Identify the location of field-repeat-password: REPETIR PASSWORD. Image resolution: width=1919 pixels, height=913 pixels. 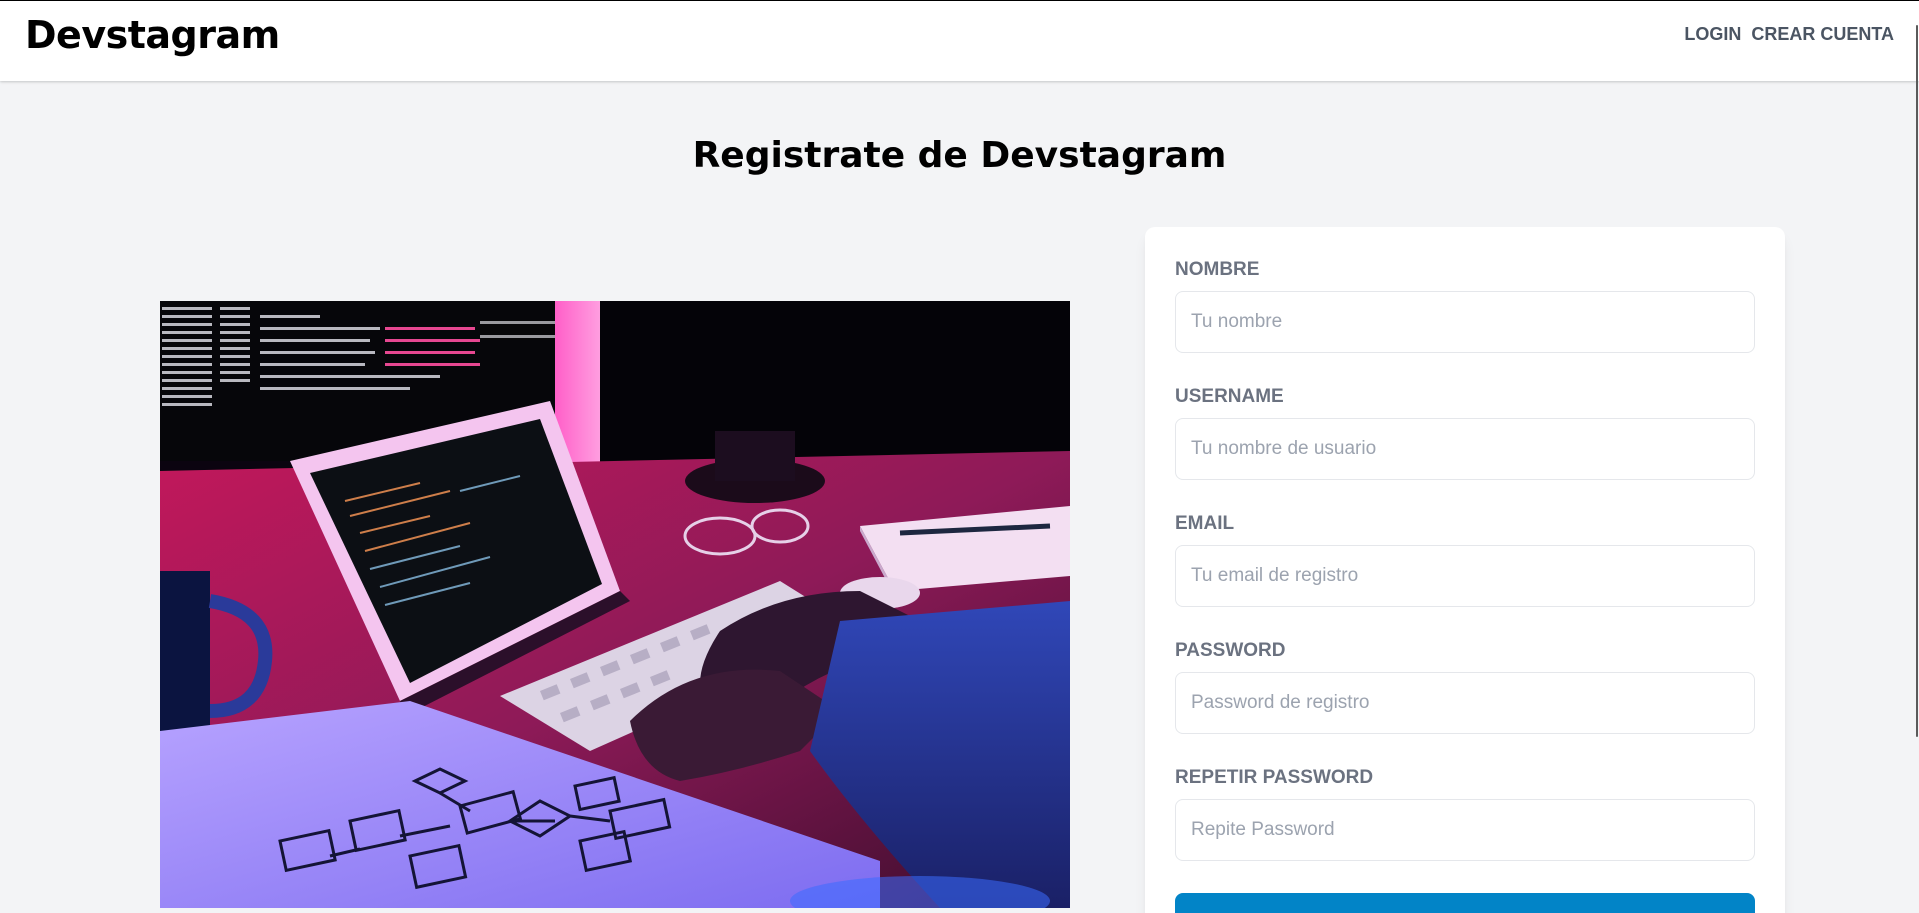
(1465, 814).